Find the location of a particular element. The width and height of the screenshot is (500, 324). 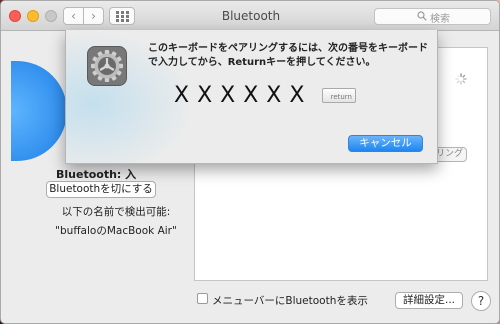

return-key-icon: return is located at coordinates (339, 95).